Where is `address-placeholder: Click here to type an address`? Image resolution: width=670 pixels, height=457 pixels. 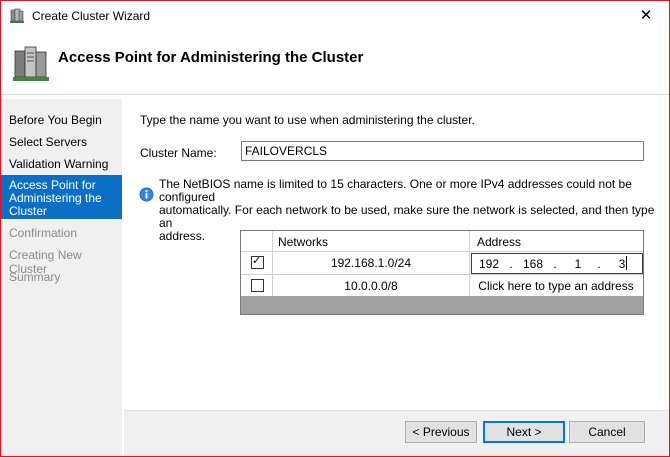
address-placeholder: Click here to type an address is located at coordinates (556, 286).